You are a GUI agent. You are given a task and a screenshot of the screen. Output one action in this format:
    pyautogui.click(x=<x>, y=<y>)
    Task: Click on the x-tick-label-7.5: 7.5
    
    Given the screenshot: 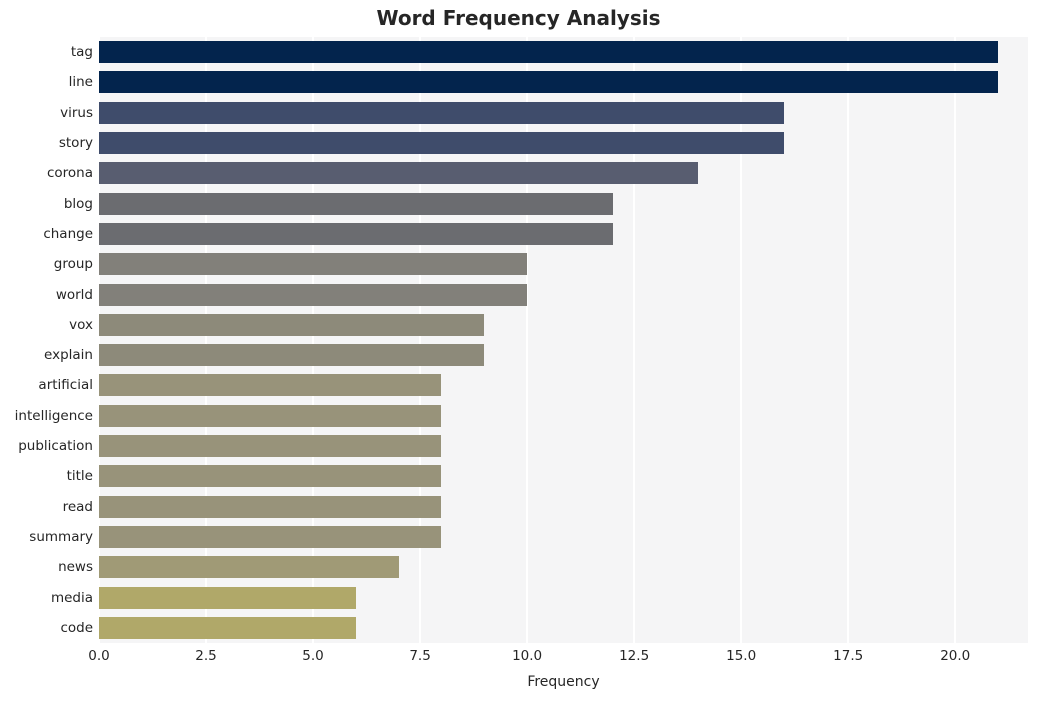 What is the action you would take?
    pyautogui.click(x=420, y=656)
    